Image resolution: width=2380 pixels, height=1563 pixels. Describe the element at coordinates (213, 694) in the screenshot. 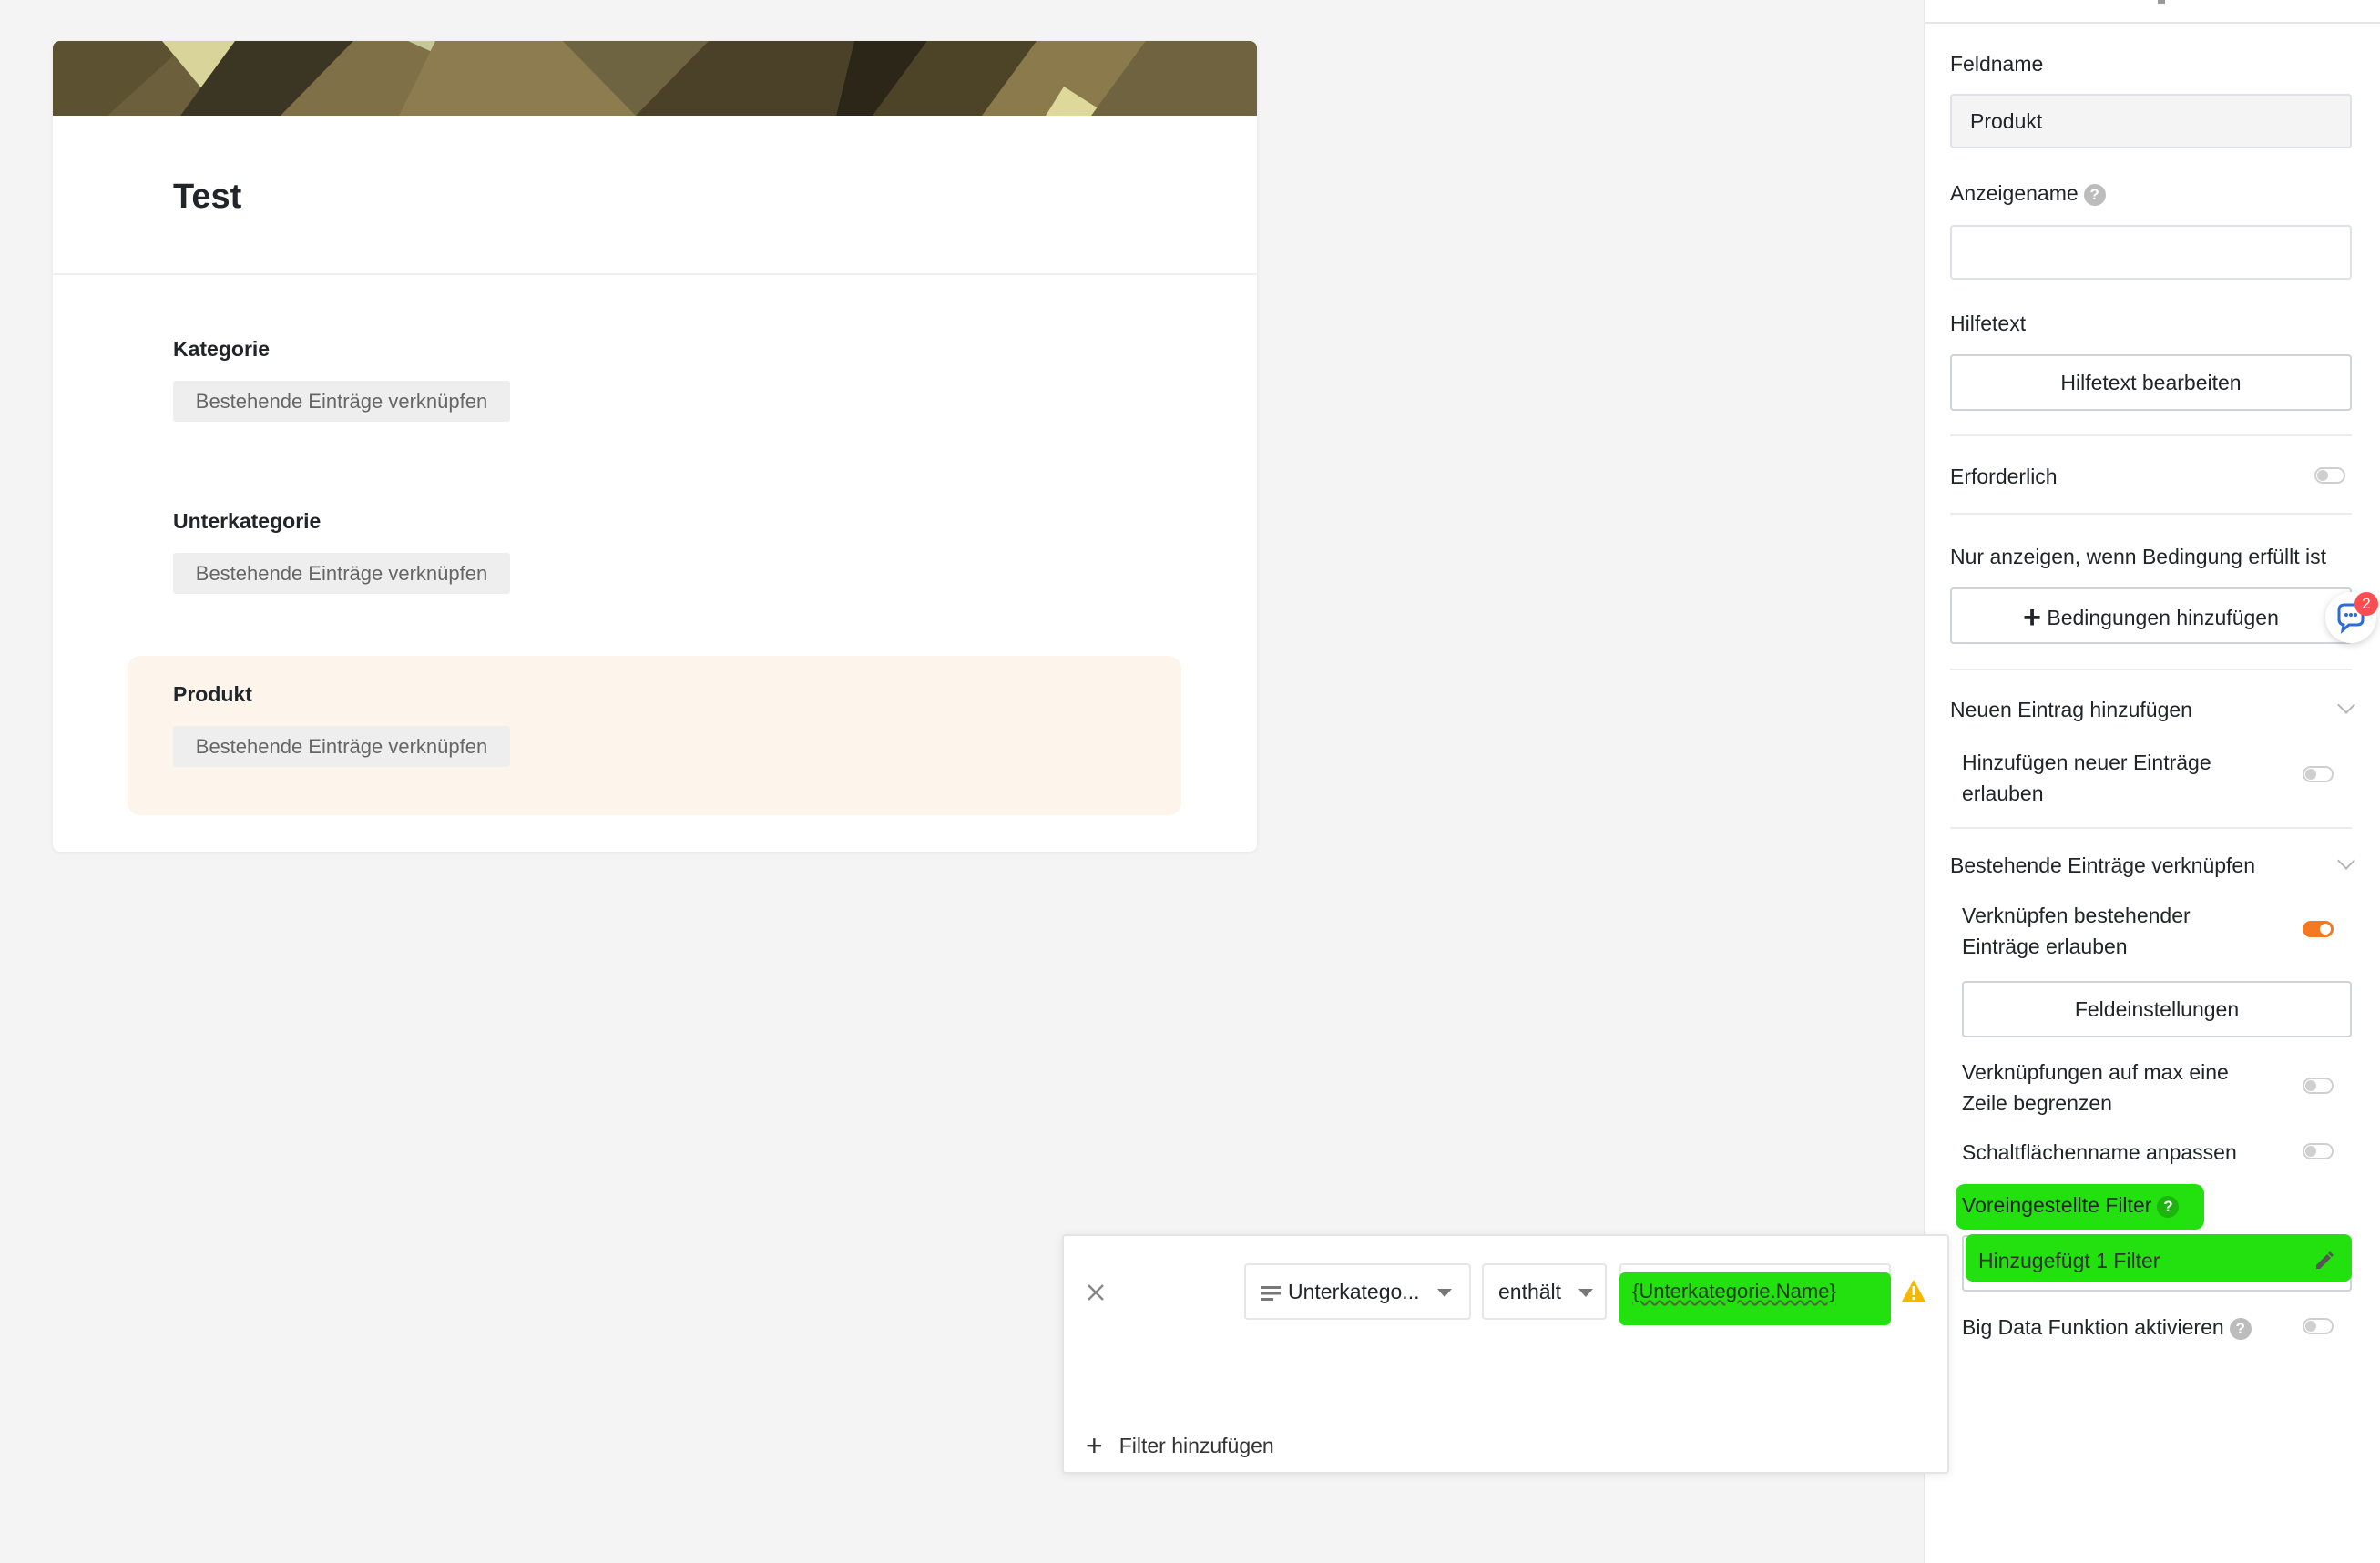

I see `field-label-produkt: Produkt` at that location.